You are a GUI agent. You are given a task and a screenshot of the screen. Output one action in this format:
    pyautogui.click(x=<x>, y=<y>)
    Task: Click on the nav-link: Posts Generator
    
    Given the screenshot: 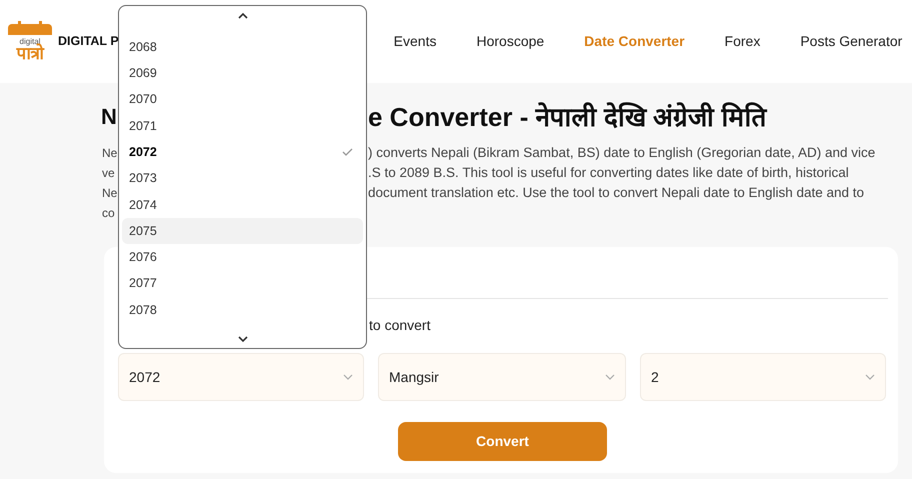 What is the action you would take?
    pyautogui.click(x=851, y=41)
    